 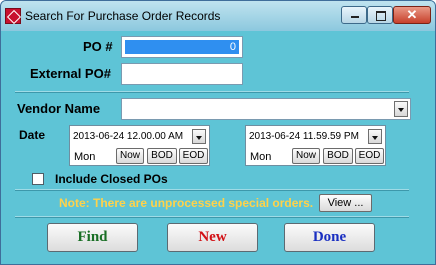 What do you see at coordinates (134, 136) in the screenshot?
I see `start-date-value: 2013-06-24 12.00.00 AM` at bounding box center [134, 136].